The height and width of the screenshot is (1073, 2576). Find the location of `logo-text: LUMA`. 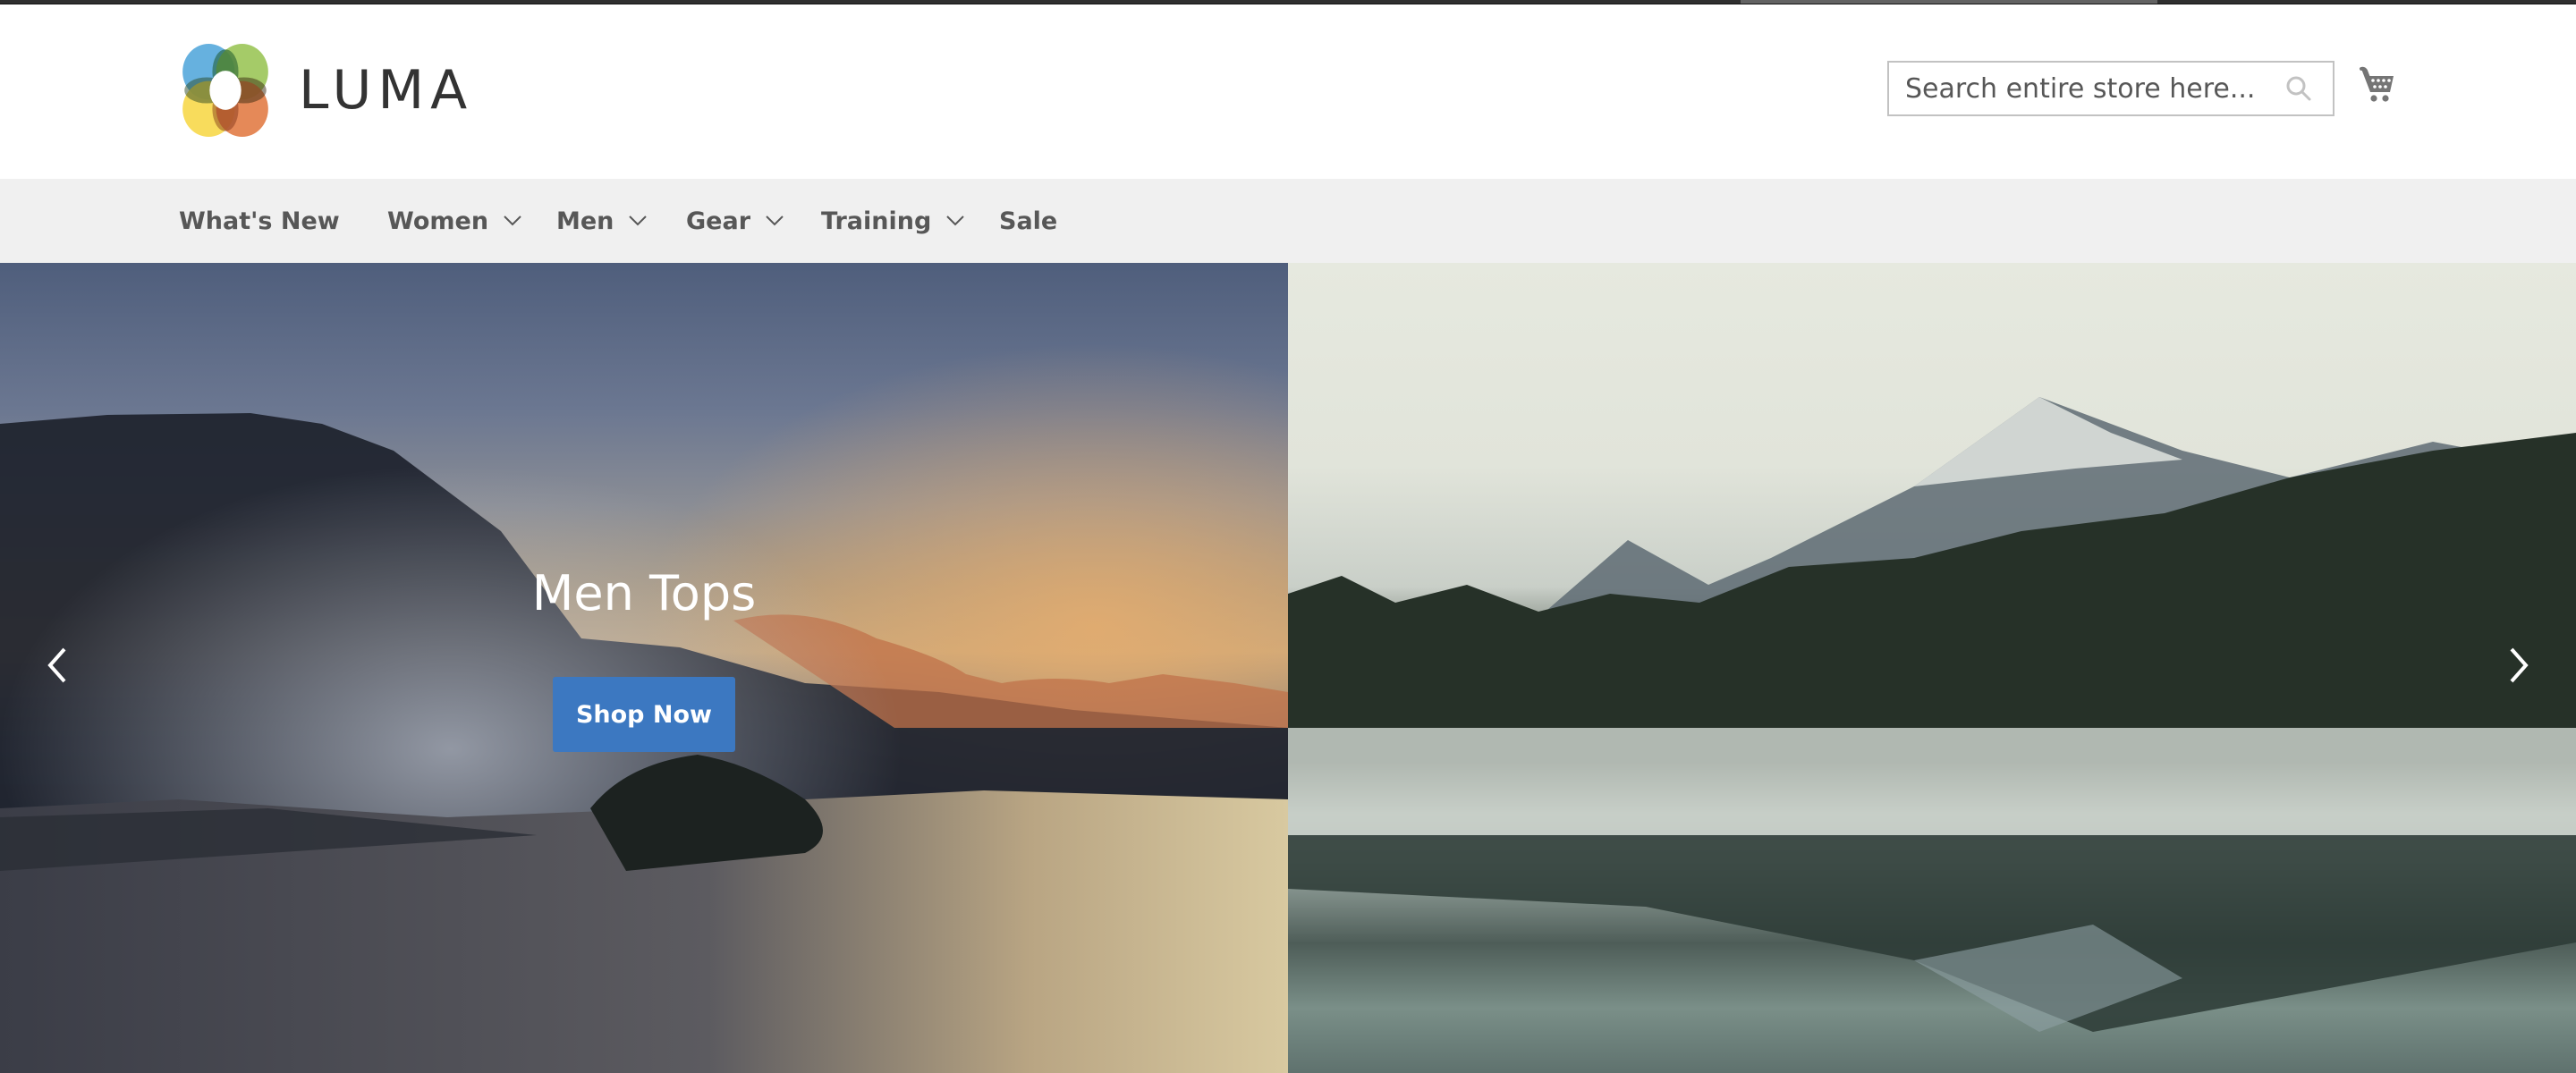

logo-text: LUMA is located at coordinates (386, 90).